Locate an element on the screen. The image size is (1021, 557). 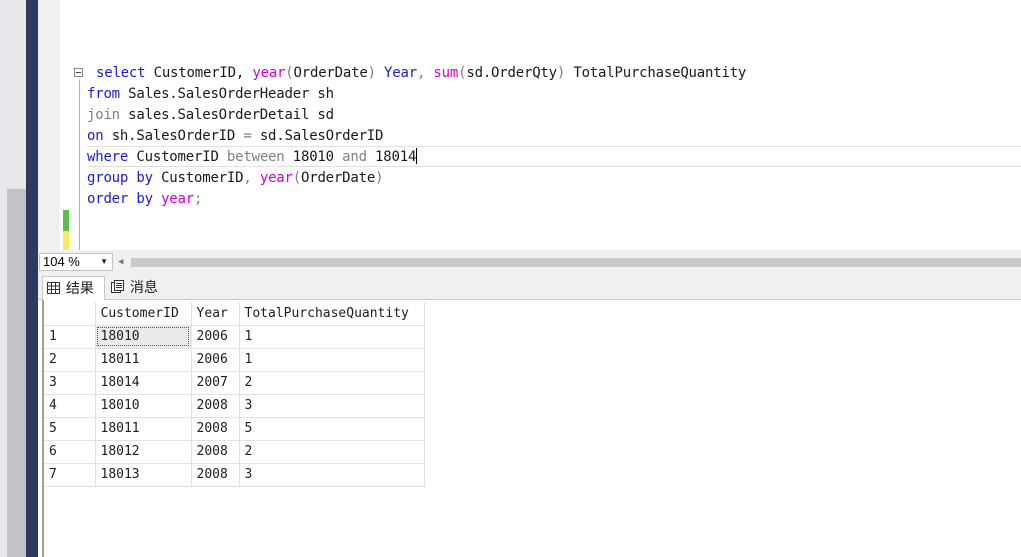
tab-results-label: 结果 is located at coordinates (79, 288).